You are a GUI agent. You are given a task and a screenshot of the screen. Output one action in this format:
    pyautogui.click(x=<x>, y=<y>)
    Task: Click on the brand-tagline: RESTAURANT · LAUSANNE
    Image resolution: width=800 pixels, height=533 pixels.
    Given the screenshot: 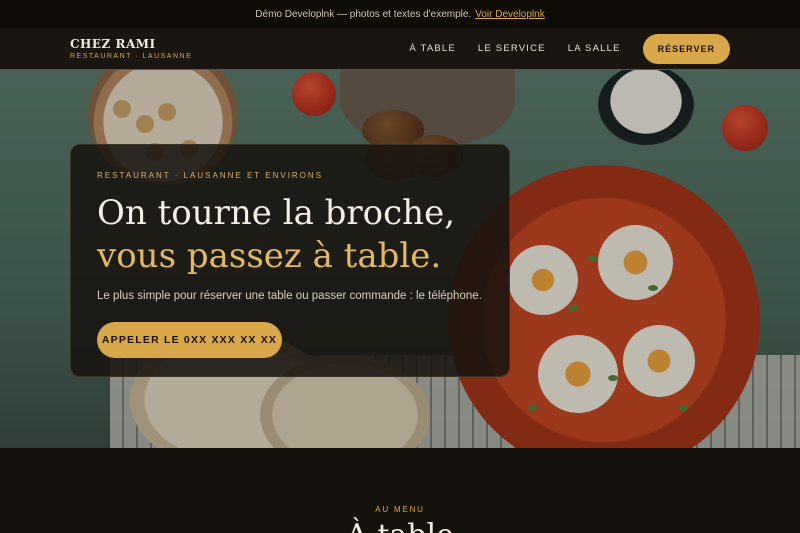 What is the action you would take?
    pyautogui.click(x=131, y=56)
    